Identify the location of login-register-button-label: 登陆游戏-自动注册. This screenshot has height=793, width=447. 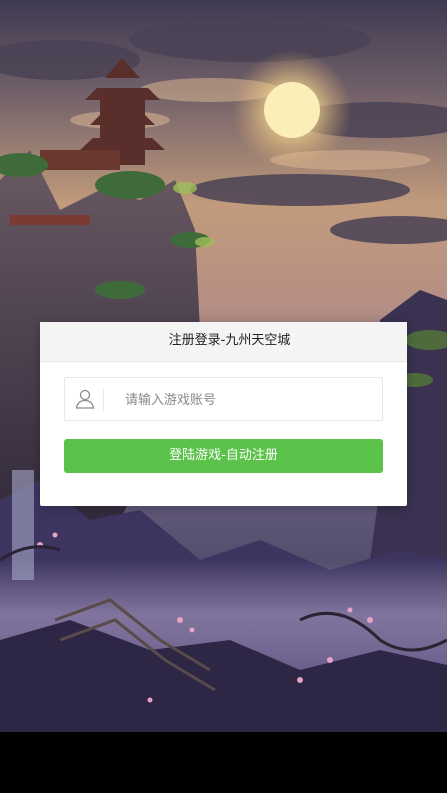
(223, 455).